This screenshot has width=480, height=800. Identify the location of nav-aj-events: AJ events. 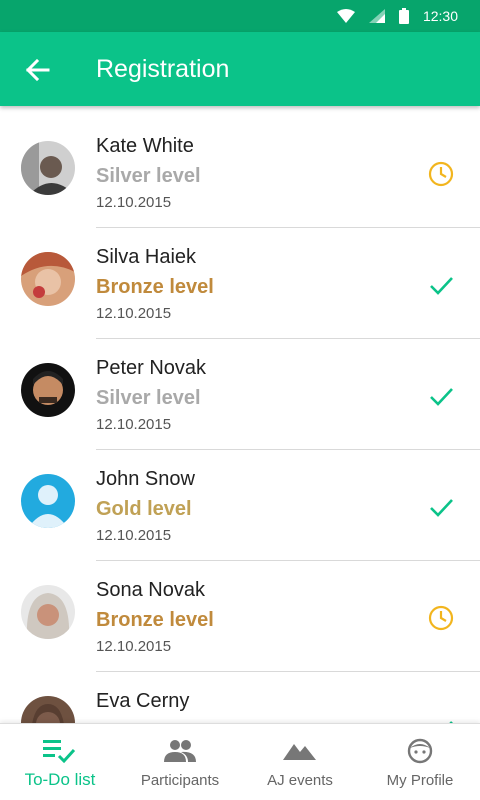
(300, 762).